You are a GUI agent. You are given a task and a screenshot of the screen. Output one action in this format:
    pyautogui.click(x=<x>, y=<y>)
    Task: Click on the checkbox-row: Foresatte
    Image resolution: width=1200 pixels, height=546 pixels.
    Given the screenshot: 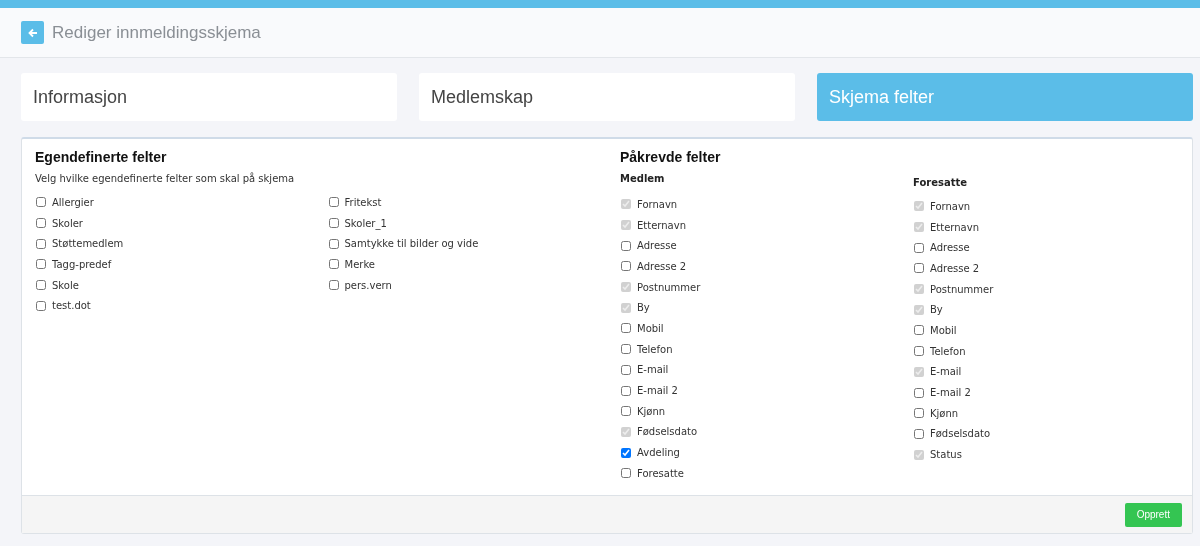 What is the action you would take?
    pyautogui.click(x=766, y=473)
    